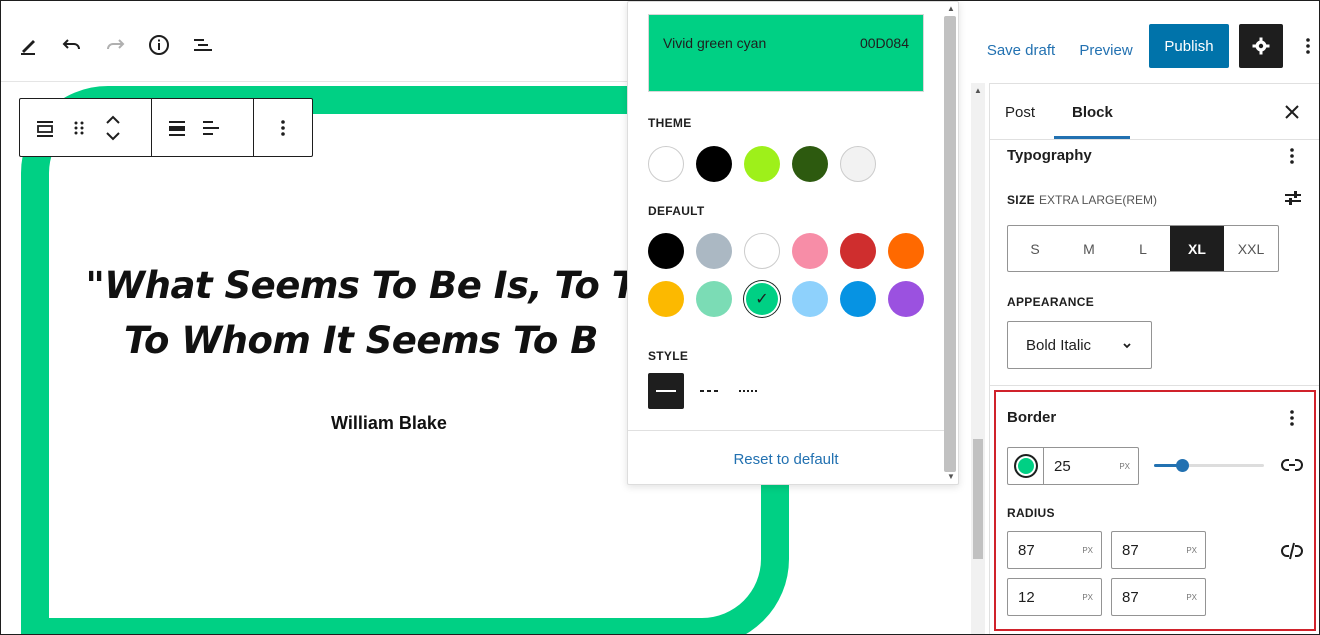 The width and height of the screenshot is (1320, 635). Describe the element at coordinates (361, 340) in the screenshot. I see `quote-text-line-2: To Whom It Seems To B` at that location.